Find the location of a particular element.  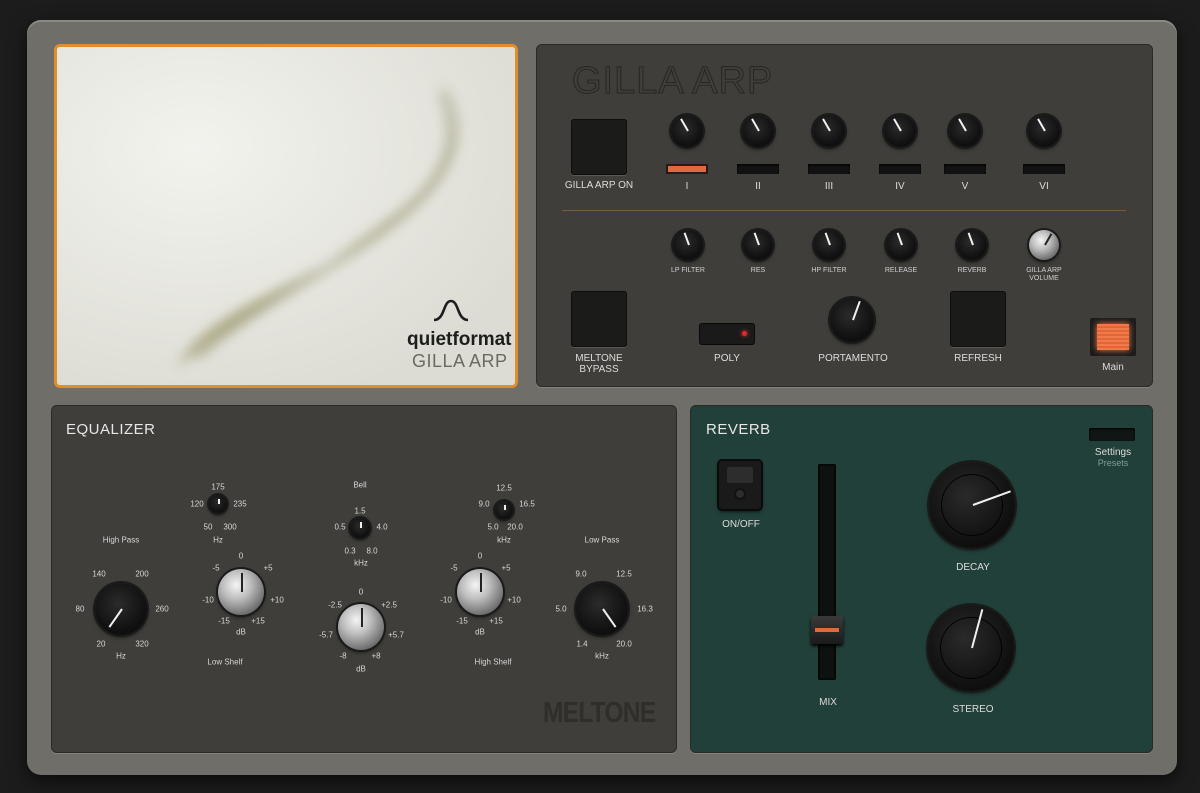

eq-tick-label: 1.4 is located at coordinates (582, 644).